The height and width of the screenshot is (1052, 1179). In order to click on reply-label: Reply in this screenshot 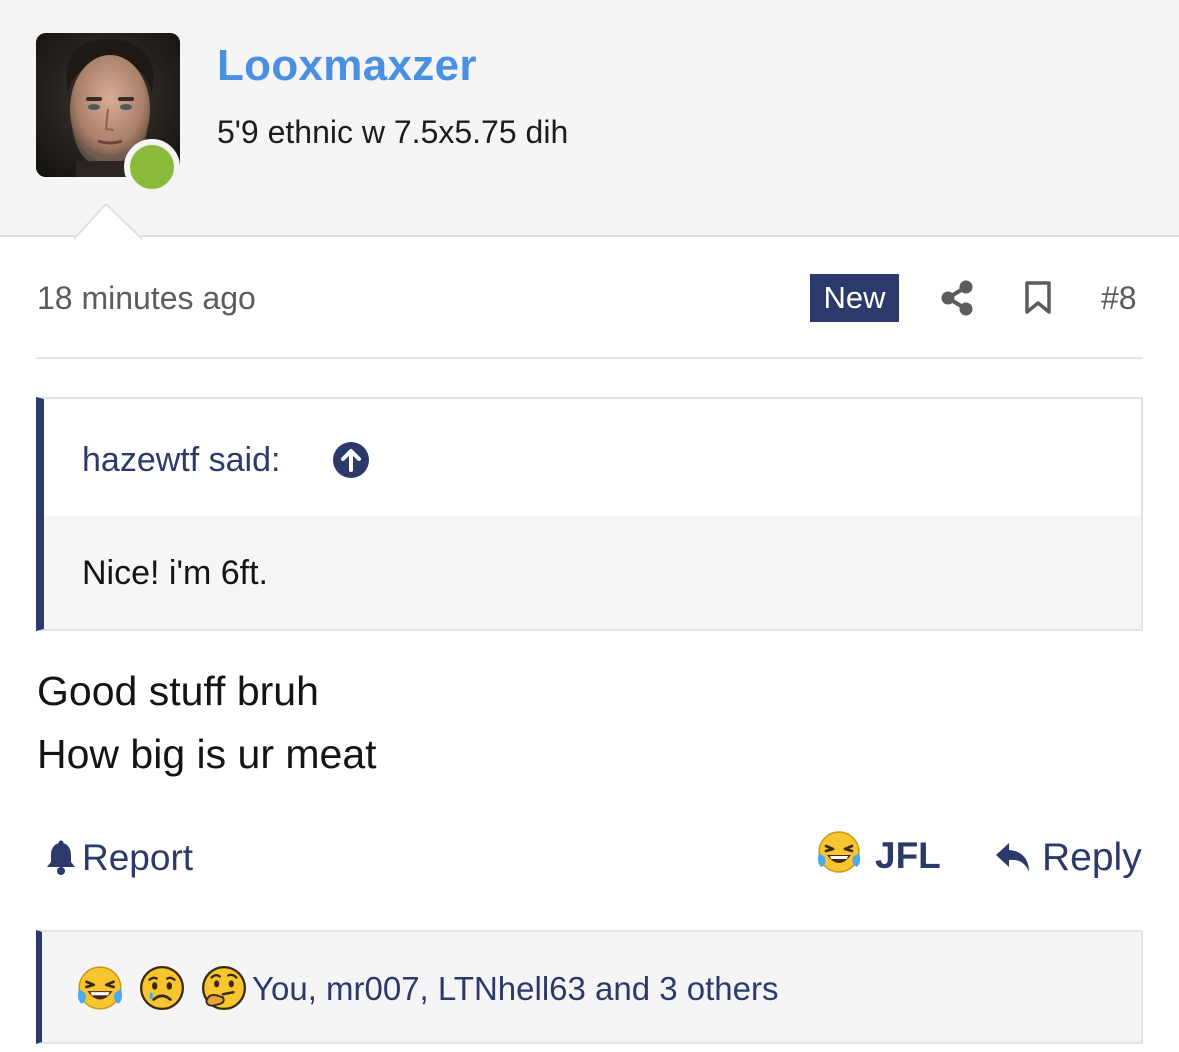, I will do `click(1092, 857)`.